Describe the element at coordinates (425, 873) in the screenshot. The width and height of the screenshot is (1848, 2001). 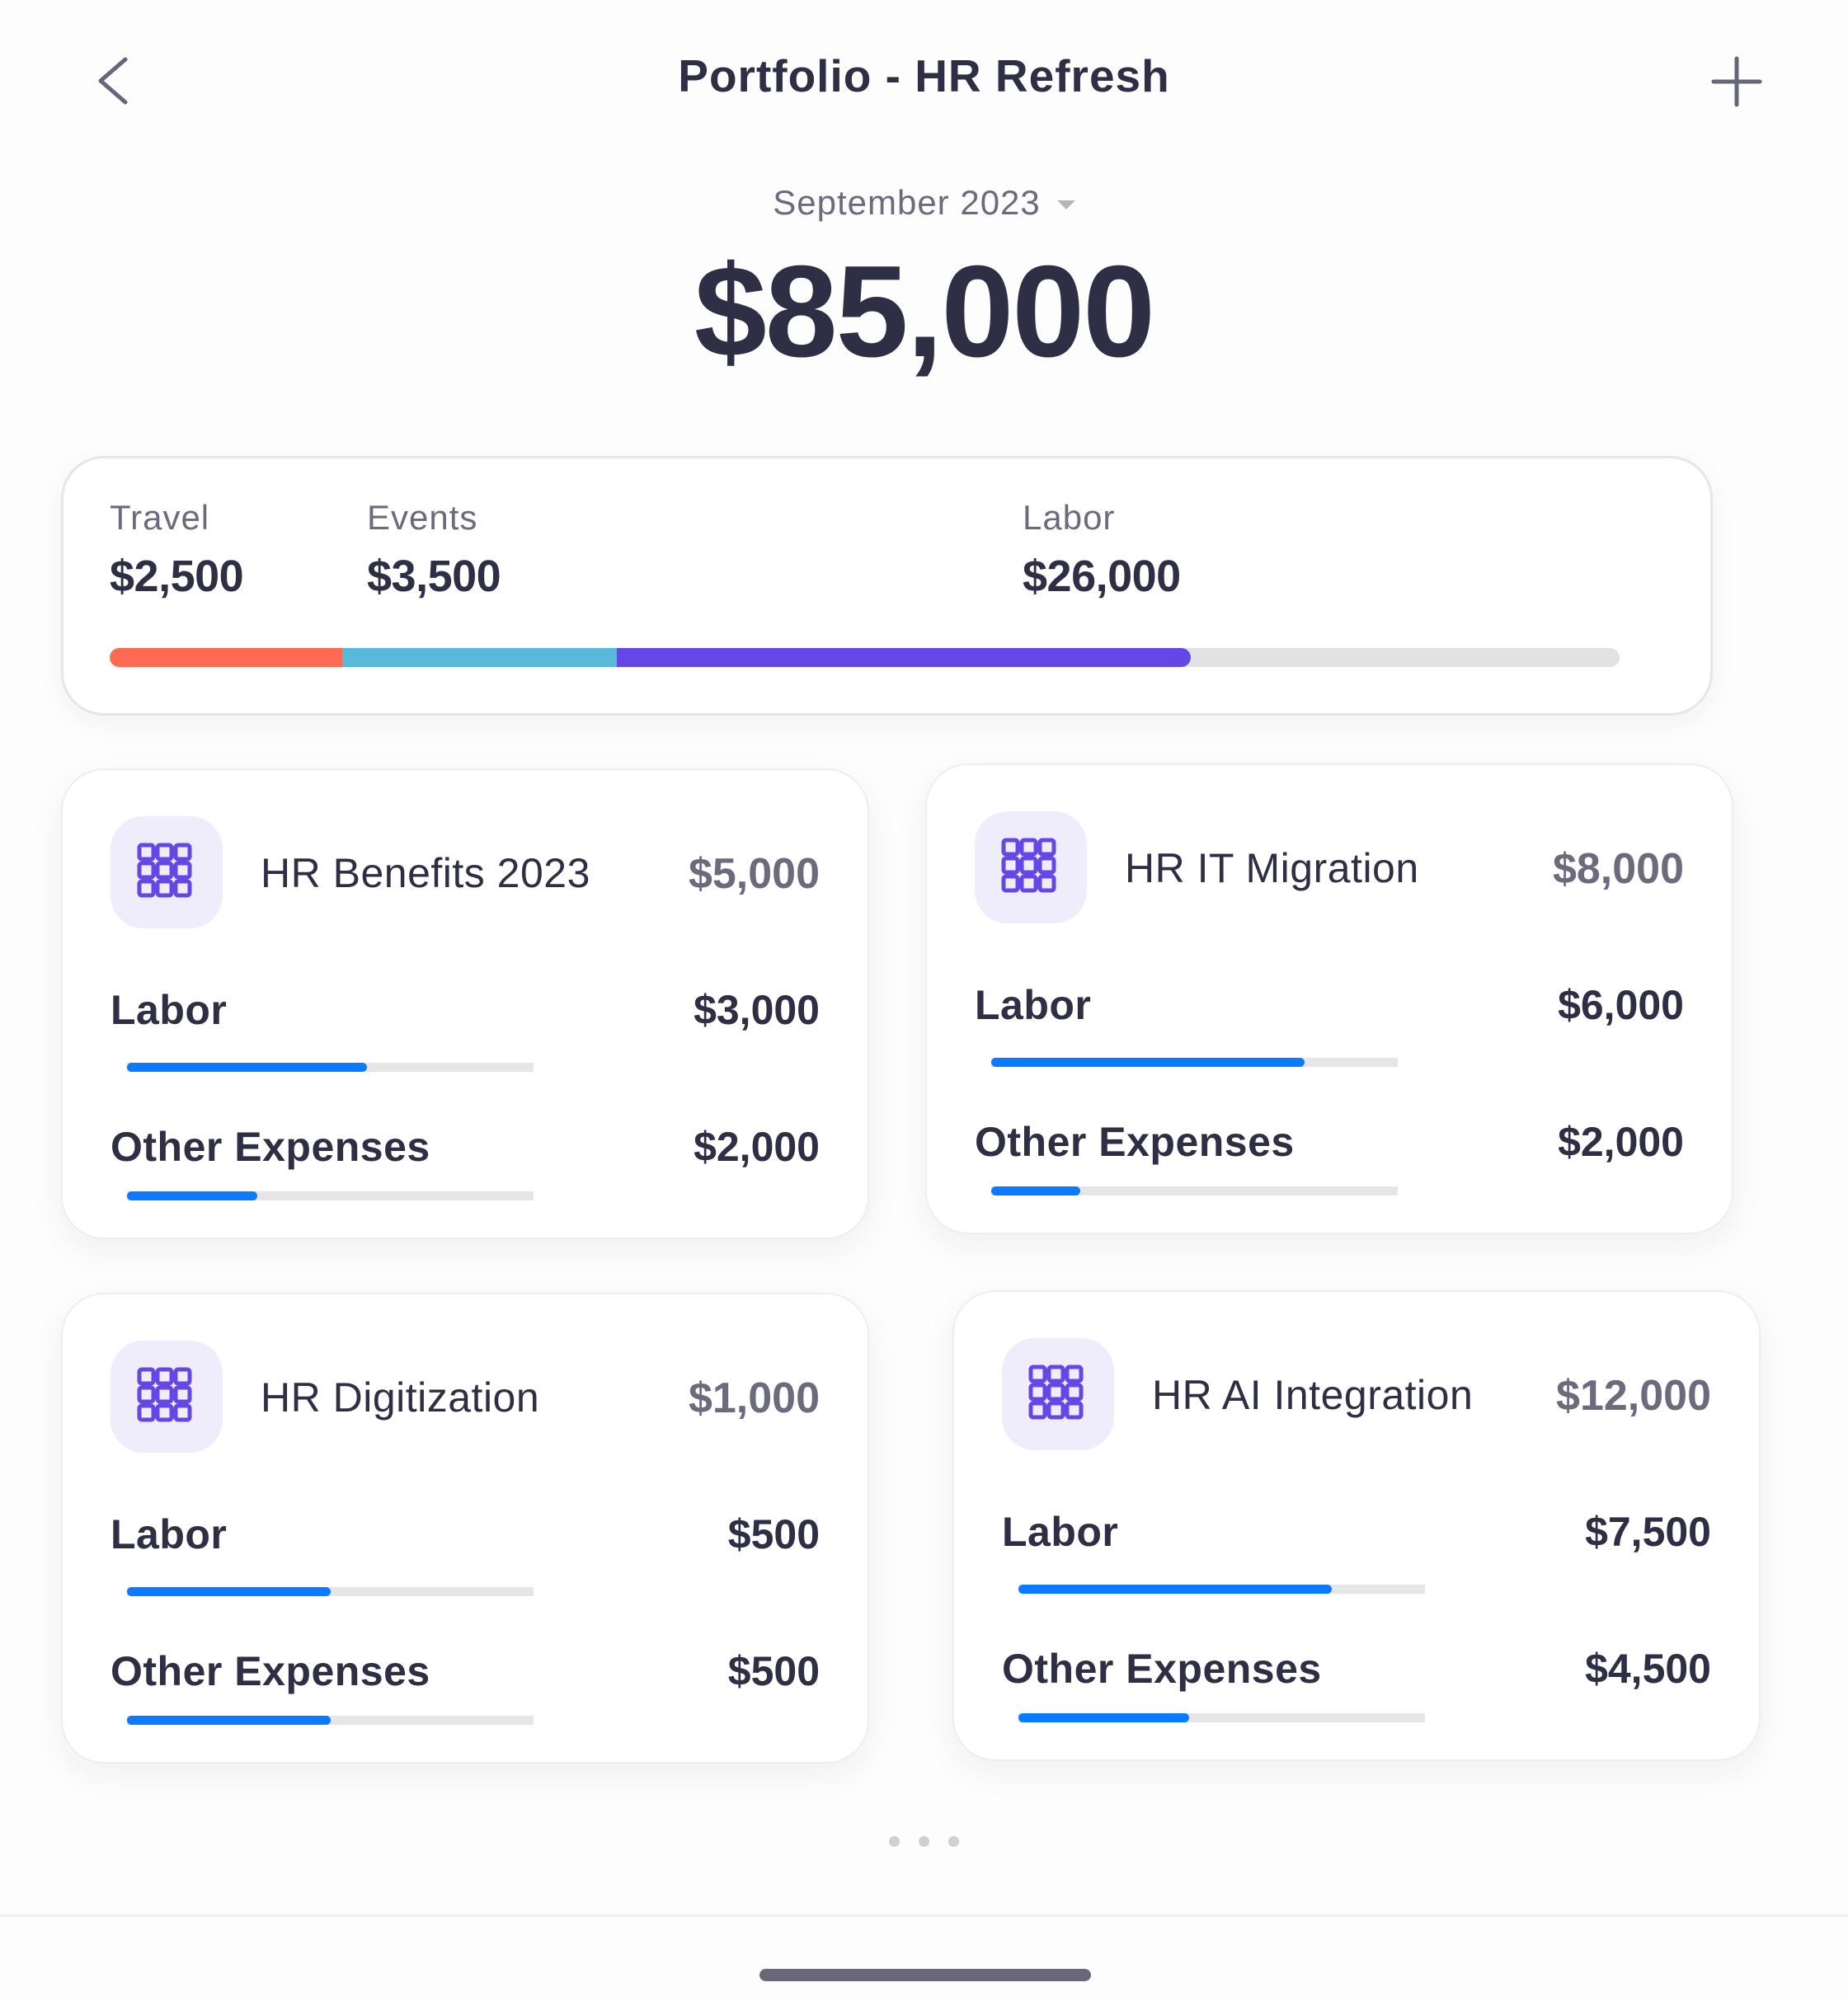
I see `project-title: HR Benefits 2023` at that location.